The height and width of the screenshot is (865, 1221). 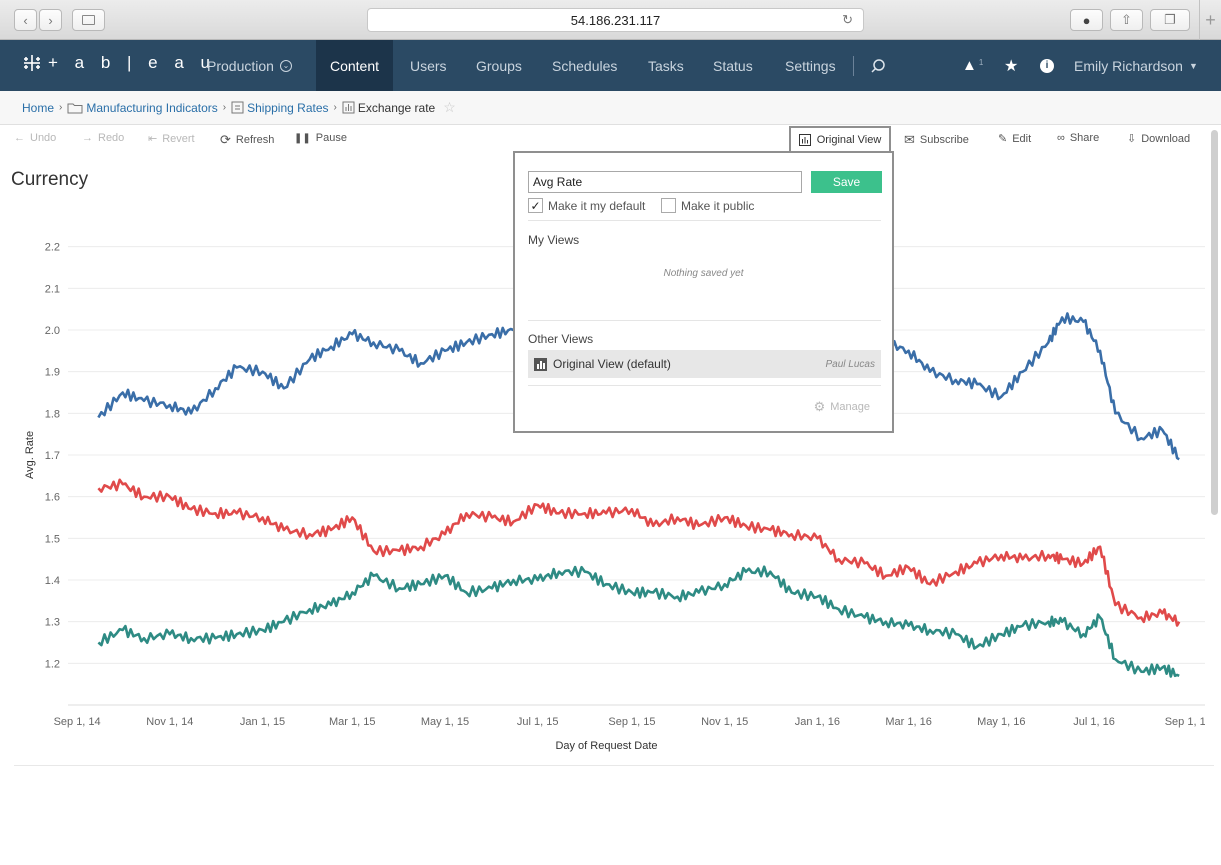 What do you see at coordinates (668, 205) in the screenshot?
I see `make-public-checkbox` at bounding box center [668, 205].